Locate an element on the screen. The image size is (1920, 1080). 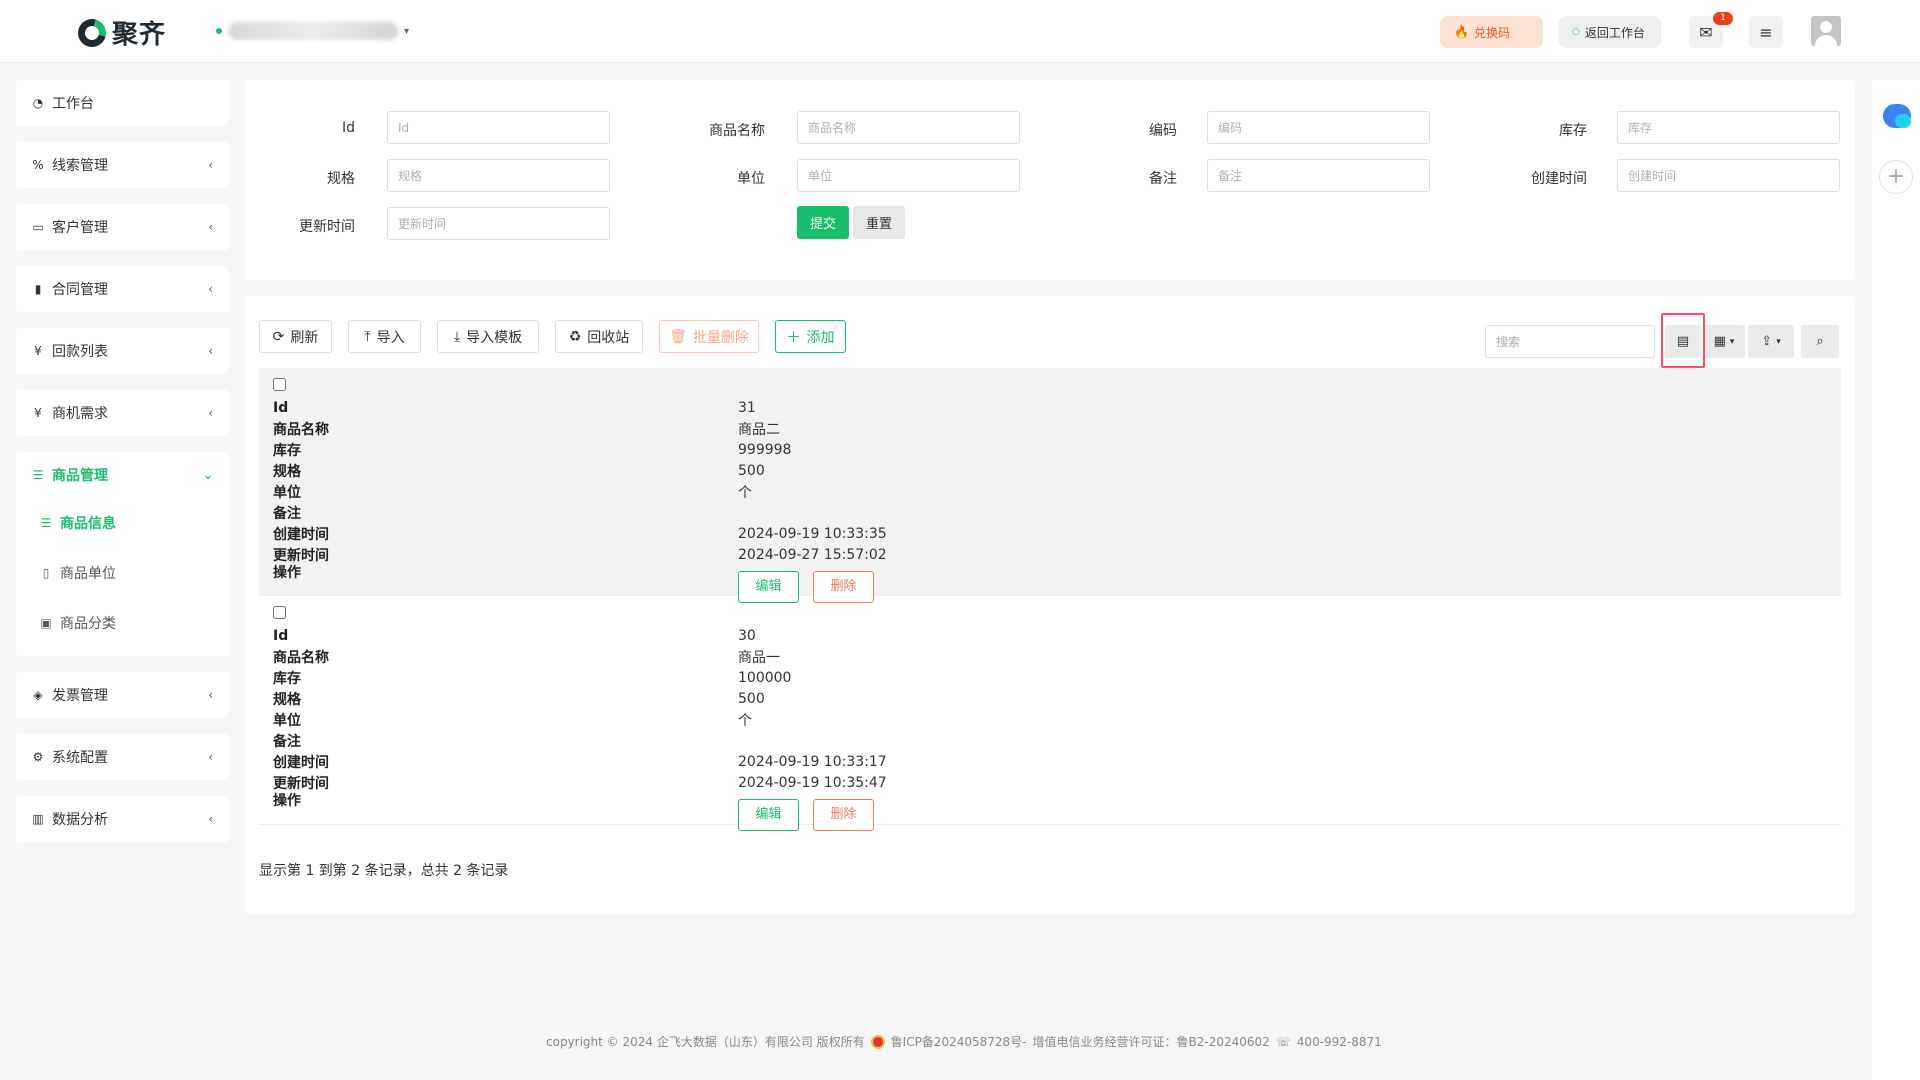
top-header: 聚齐 ▾ 🔥 兑换码 ○ 返回工作台 ✉ 1 ≡ is located at coordinates (960, 31).